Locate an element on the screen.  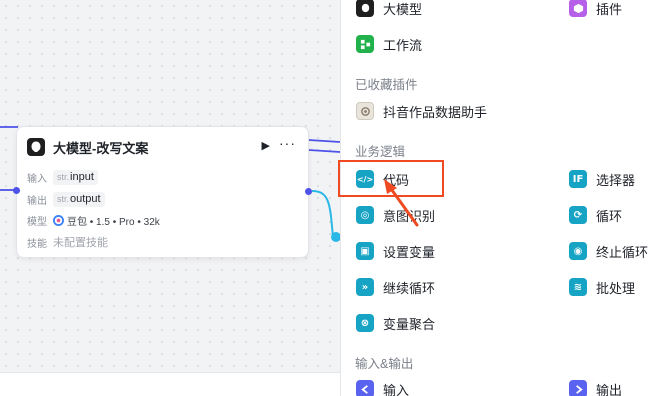
batch-icon: ≋ is located at coordinates (578, 287).